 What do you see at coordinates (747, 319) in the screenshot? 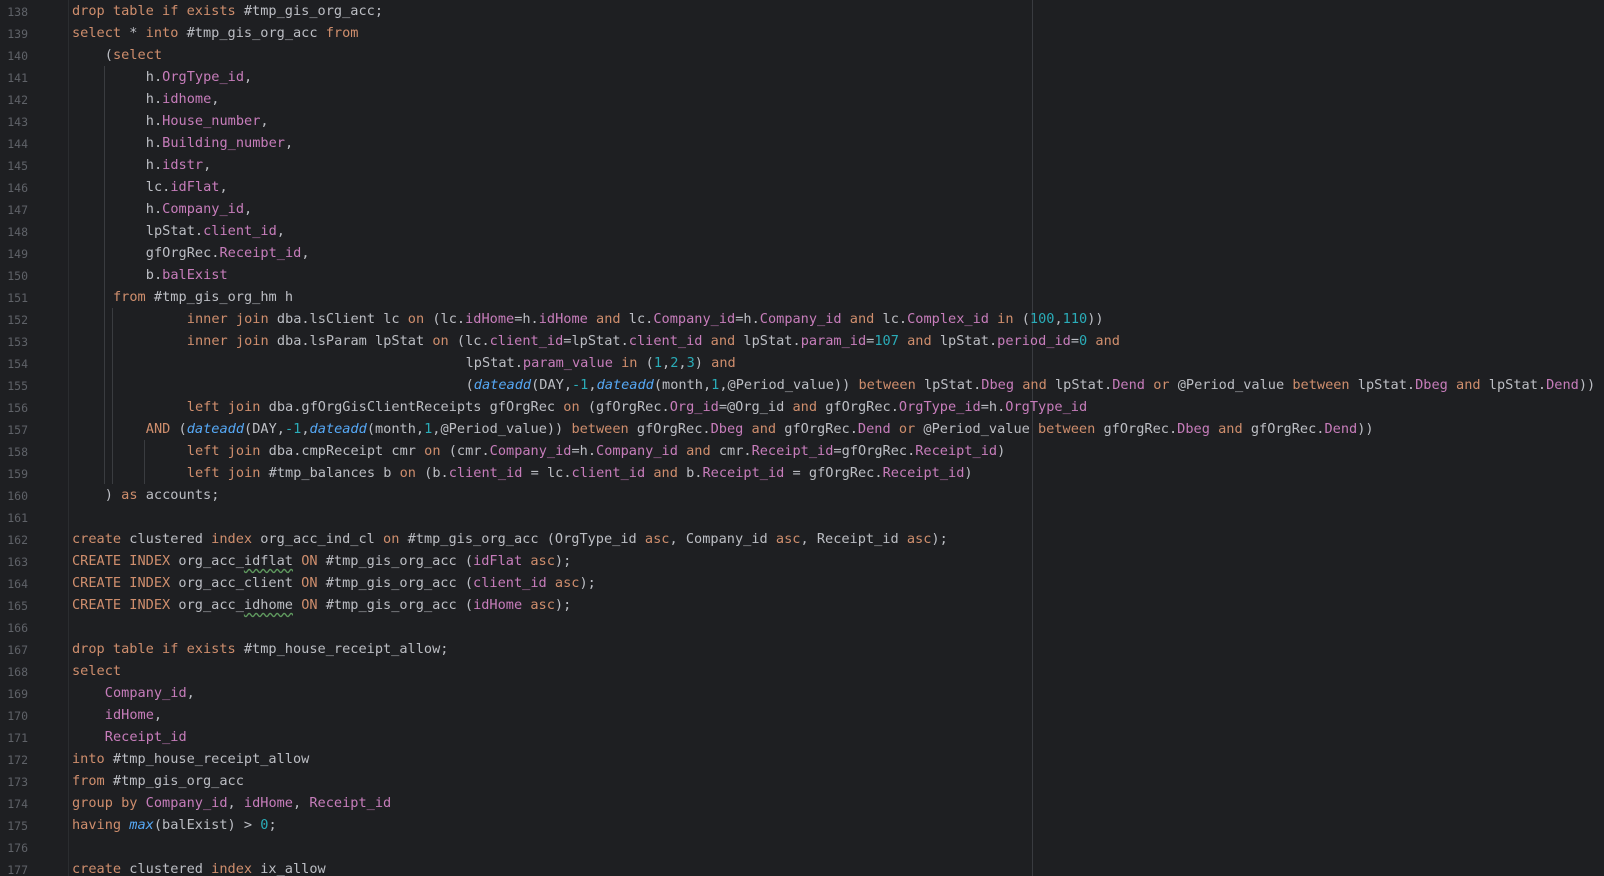
I see `code-token: =h.` at bounding box center [747, 319].